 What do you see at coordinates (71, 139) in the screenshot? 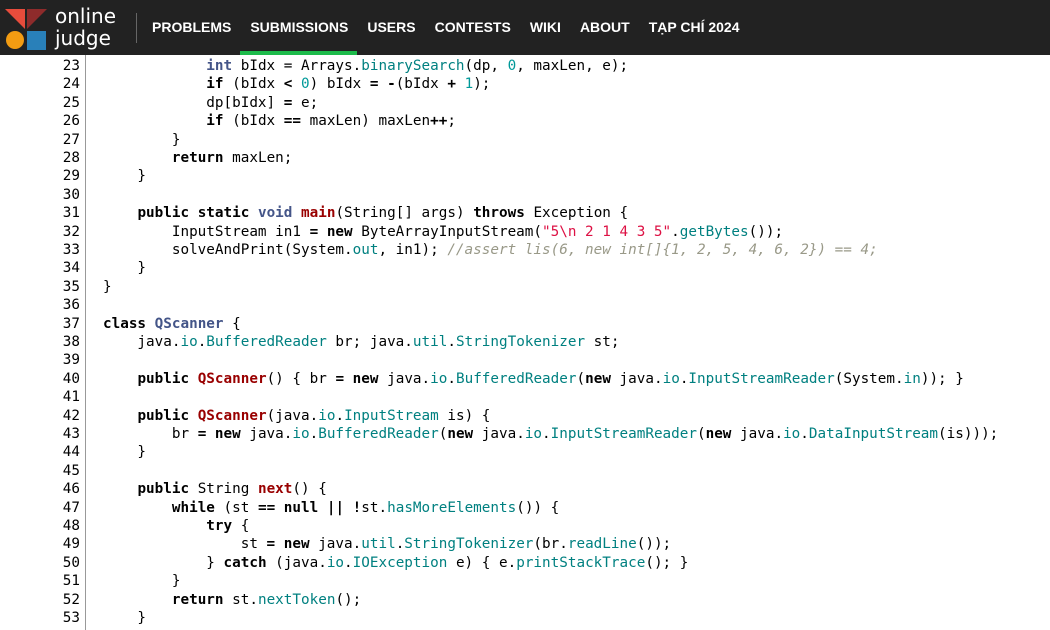
I see `line-number: 27` at bounding box center [71, 139].